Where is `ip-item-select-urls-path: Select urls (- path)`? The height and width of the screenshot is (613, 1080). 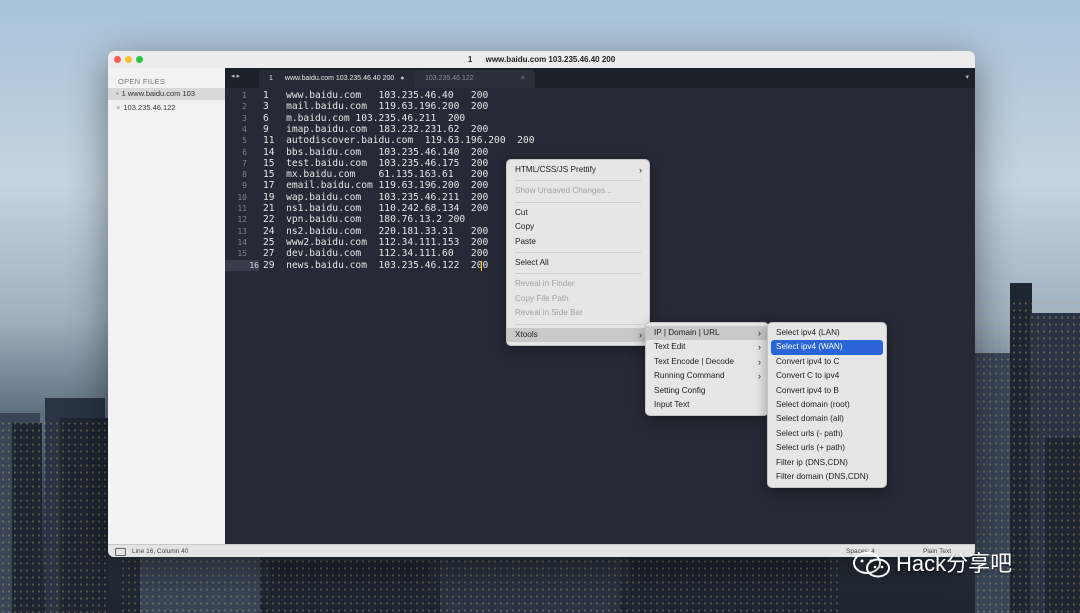 ip-item-select-urls-path: Select urls (- path) is located at coordinates (827, 434).